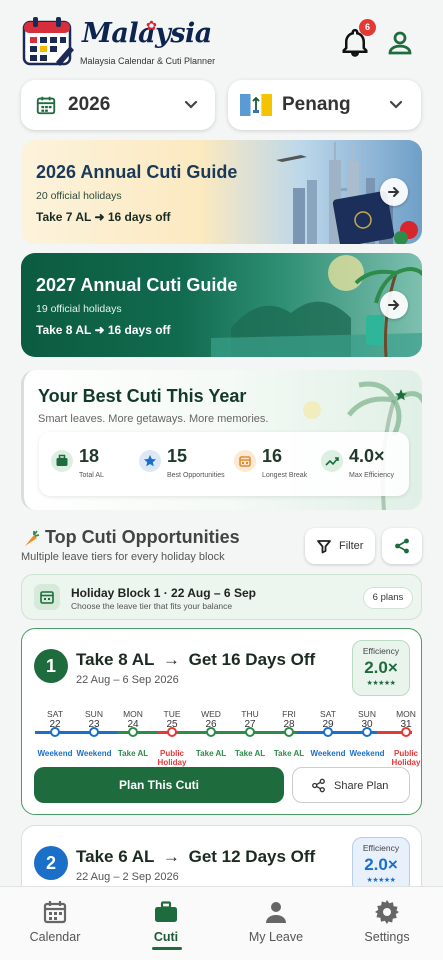 The image size is (443, 960). Describe the element at coordinates (118, 105) in the screenshot. I see `year-selector: 2026` at that location.